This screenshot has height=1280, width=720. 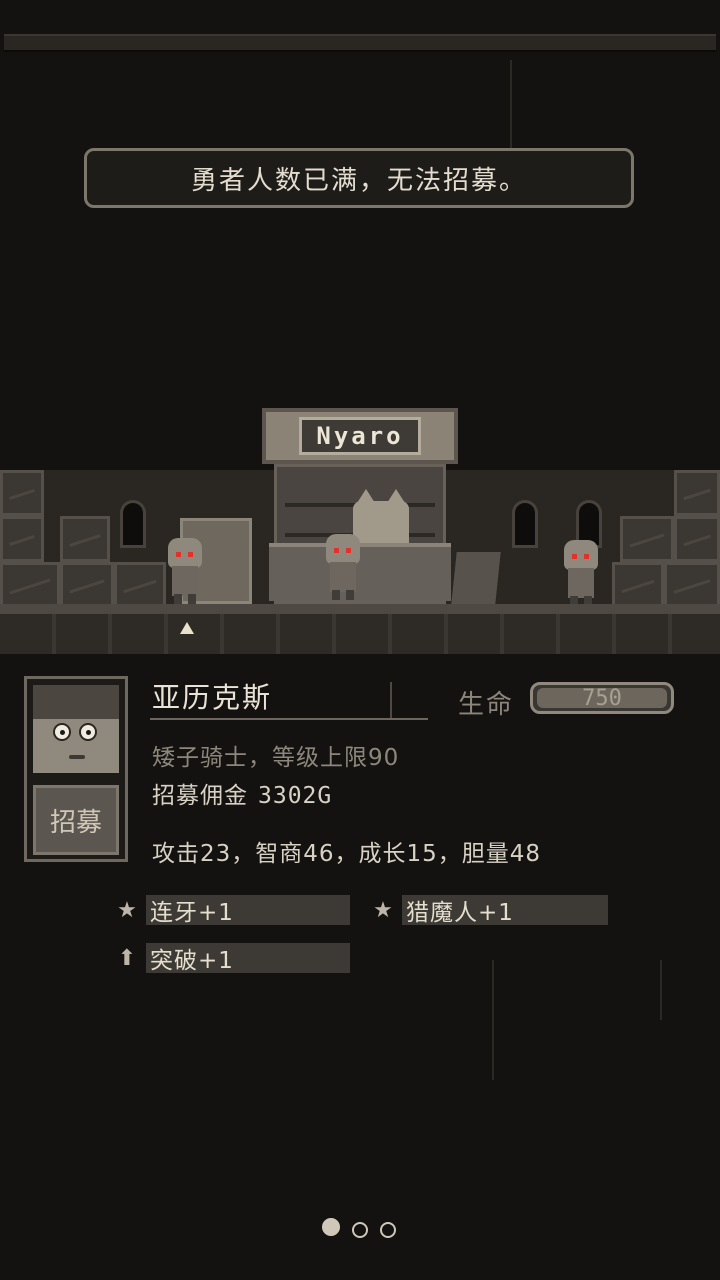 I want to click on trait-label: 突破+1, so click(x=248, y=958).